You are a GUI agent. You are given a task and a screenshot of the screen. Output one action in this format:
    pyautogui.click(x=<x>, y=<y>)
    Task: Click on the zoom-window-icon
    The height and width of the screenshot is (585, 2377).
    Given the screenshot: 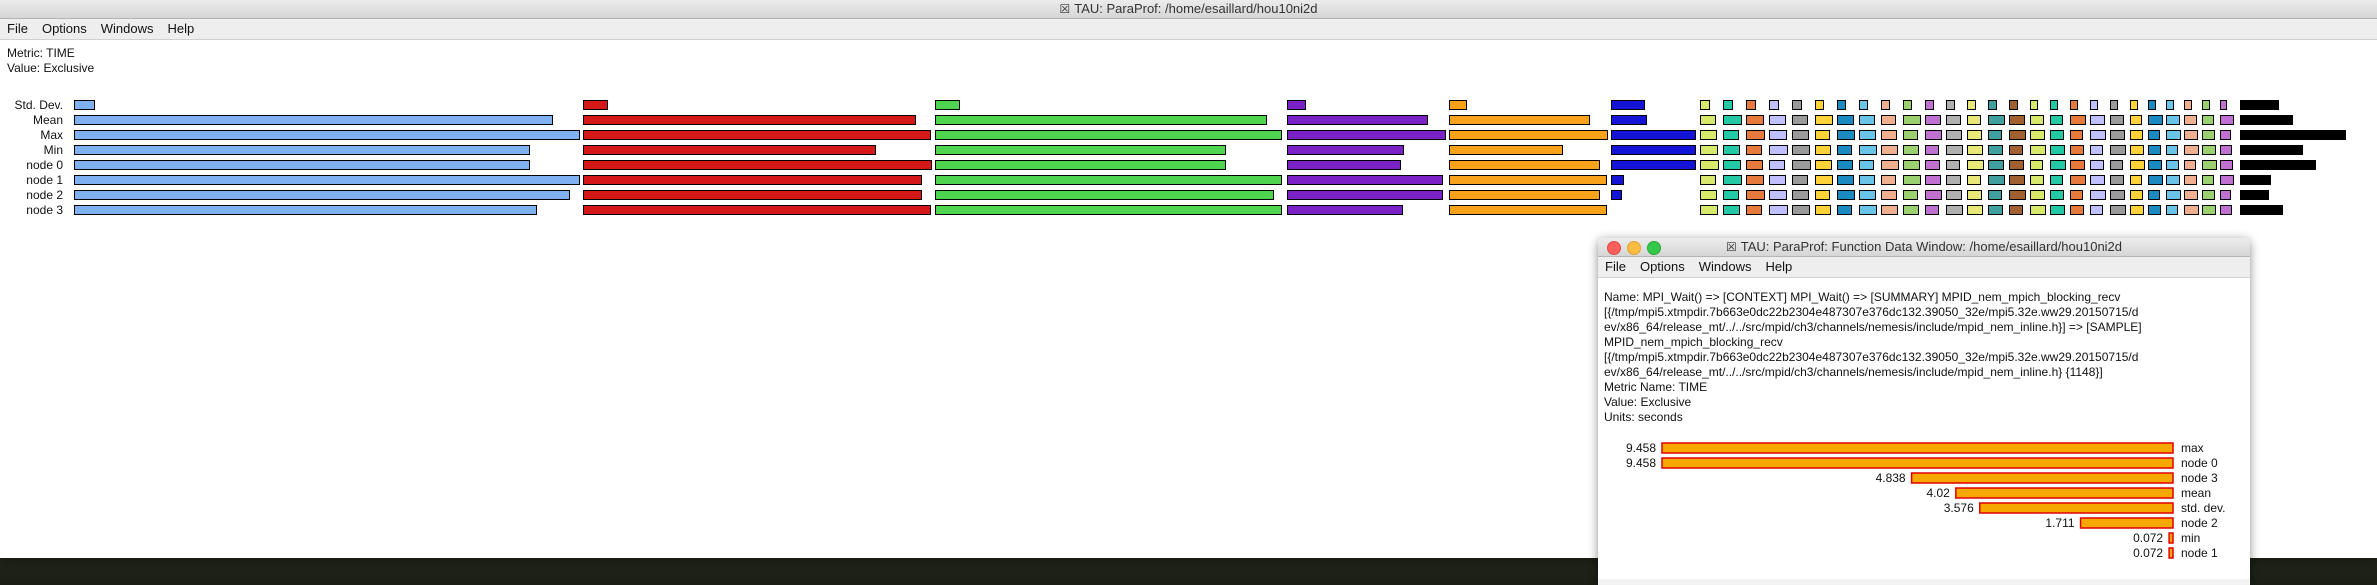 What is the action you would take?
    pyautogui.click(x=1654, y=248)
    